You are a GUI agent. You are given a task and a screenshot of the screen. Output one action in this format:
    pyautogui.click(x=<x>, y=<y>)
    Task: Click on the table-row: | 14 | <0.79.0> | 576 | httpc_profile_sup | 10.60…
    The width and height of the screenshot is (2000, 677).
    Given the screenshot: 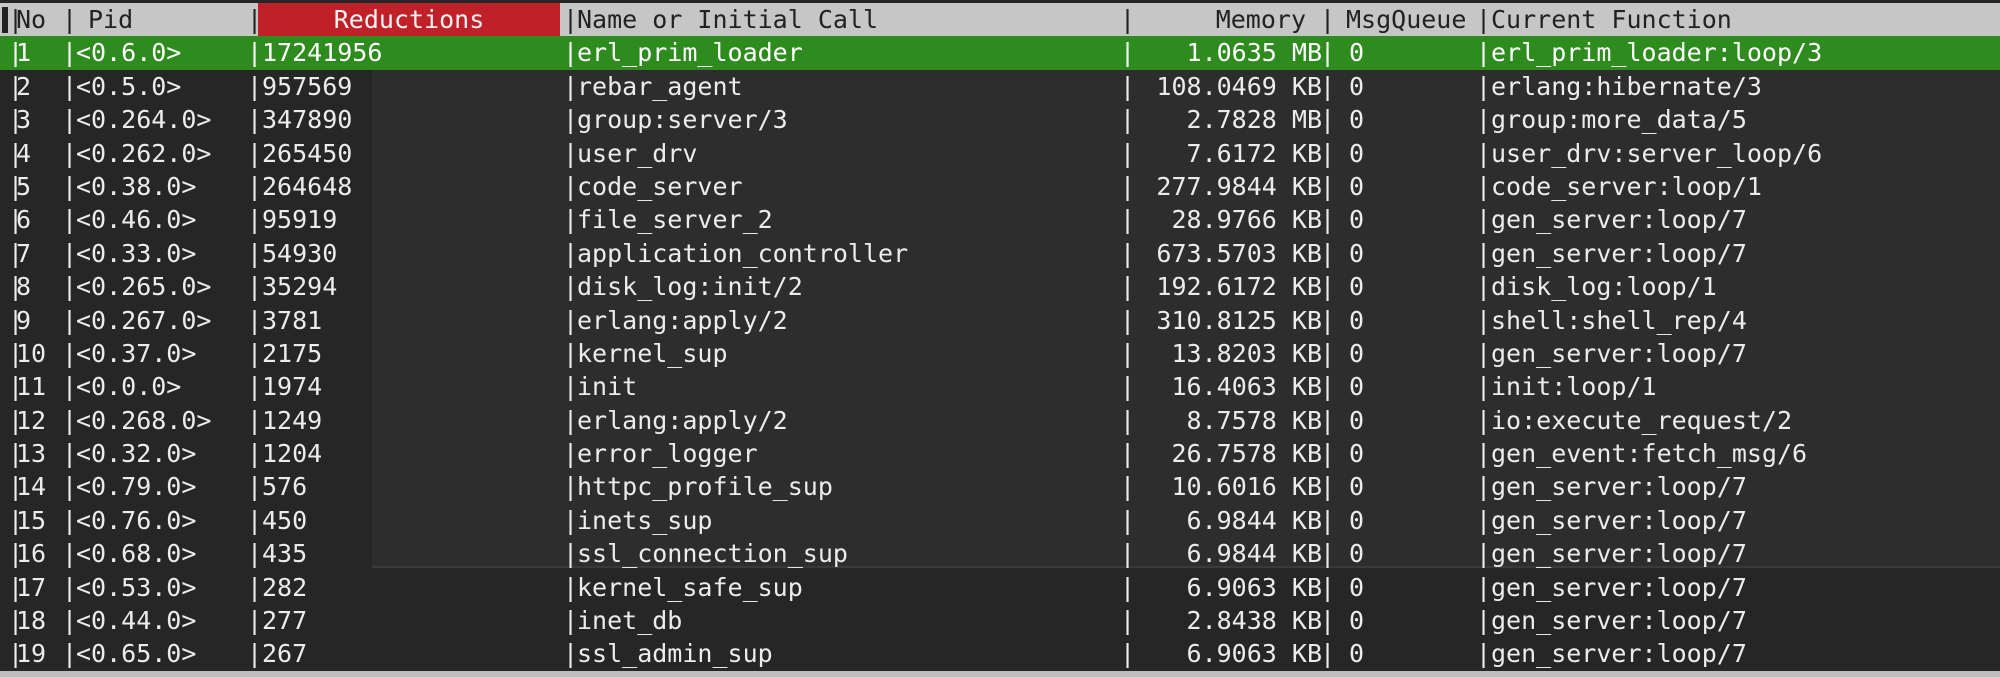 What is the action you would take?
    pyautogui.click(x=1000, y=486)
    